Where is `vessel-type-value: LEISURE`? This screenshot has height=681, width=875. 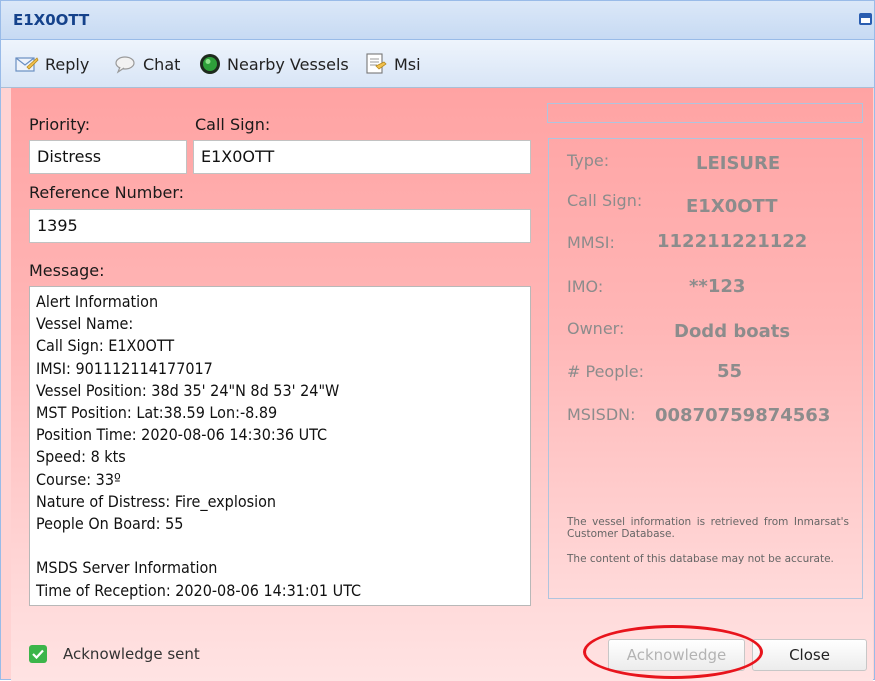
vessel-type-value: LEISURE is located at coordinates (738, 163).